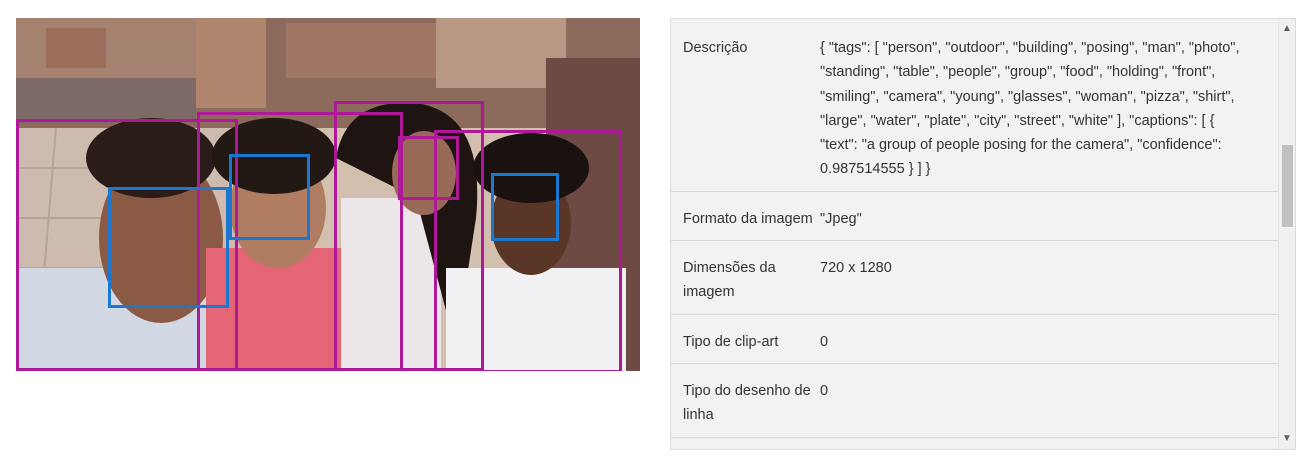 The width and height of the screenshot is (1310, 464). Describe the element at coordinates (731, 341) in the screenshot. I see `row-key: Tipo de clip-art` at that location.